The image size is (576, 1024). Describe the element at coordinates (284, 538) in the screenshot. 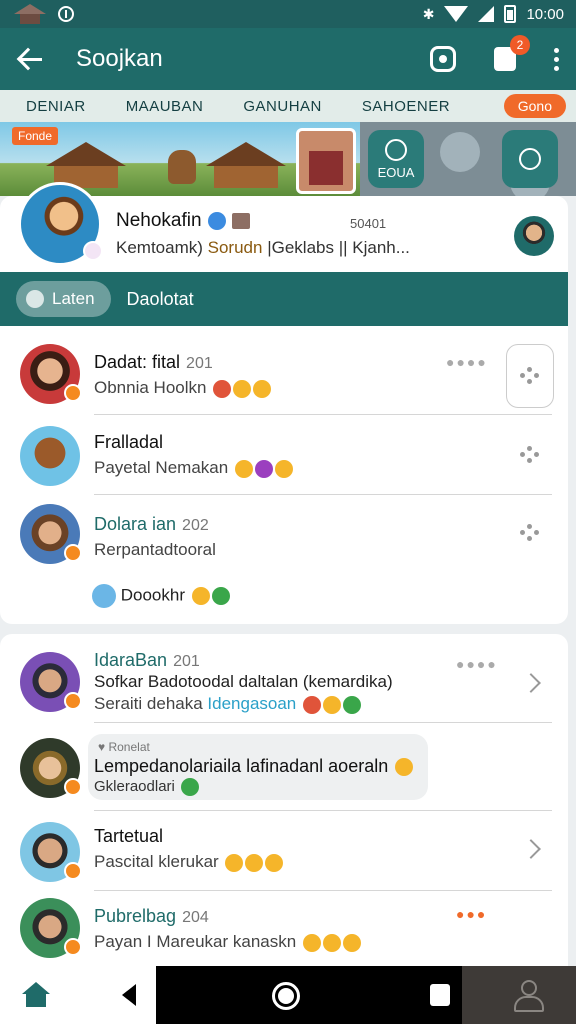

I see `list-item: Dolara ian 202 Rerpantadtooral` at that location.